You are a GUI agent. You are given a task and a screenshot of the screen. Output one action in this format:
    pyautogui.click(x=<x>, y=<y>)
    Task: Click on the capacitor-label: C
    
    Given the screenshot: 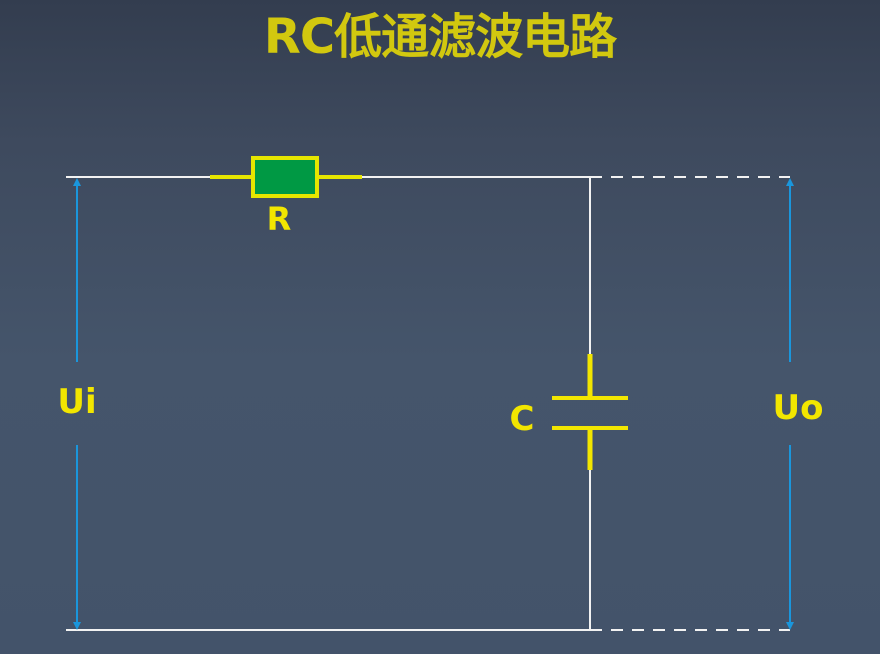 What is the action you would take?
    pyautogui.click(x=522, y=419)
    